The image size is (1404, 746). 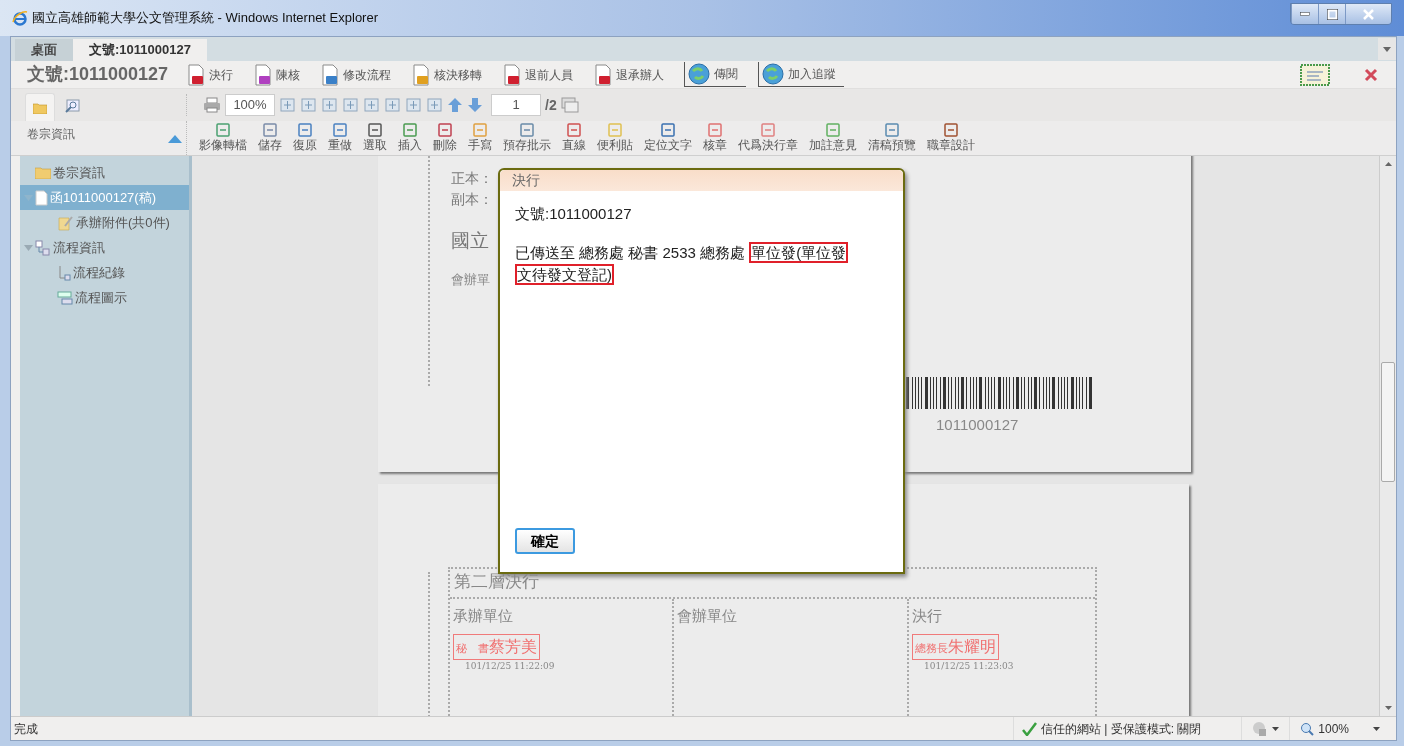 What do you see at coordinates (20, 18) in the screenshot?
I see `browser-logo-icon` at bounding box center [20, 18].